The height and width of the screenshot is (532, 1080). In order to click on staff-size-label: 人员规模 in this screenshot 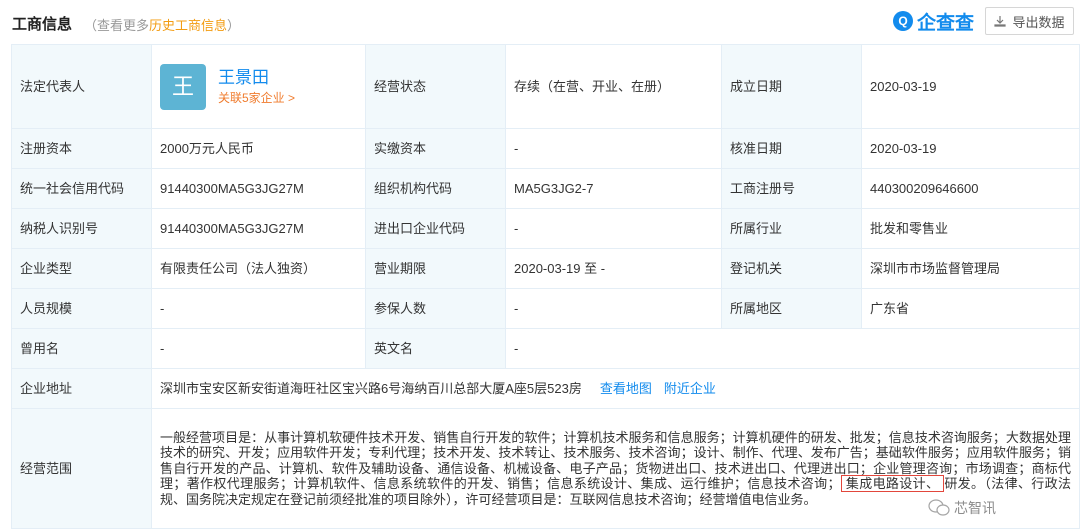, I will do `click(81, 308)`.